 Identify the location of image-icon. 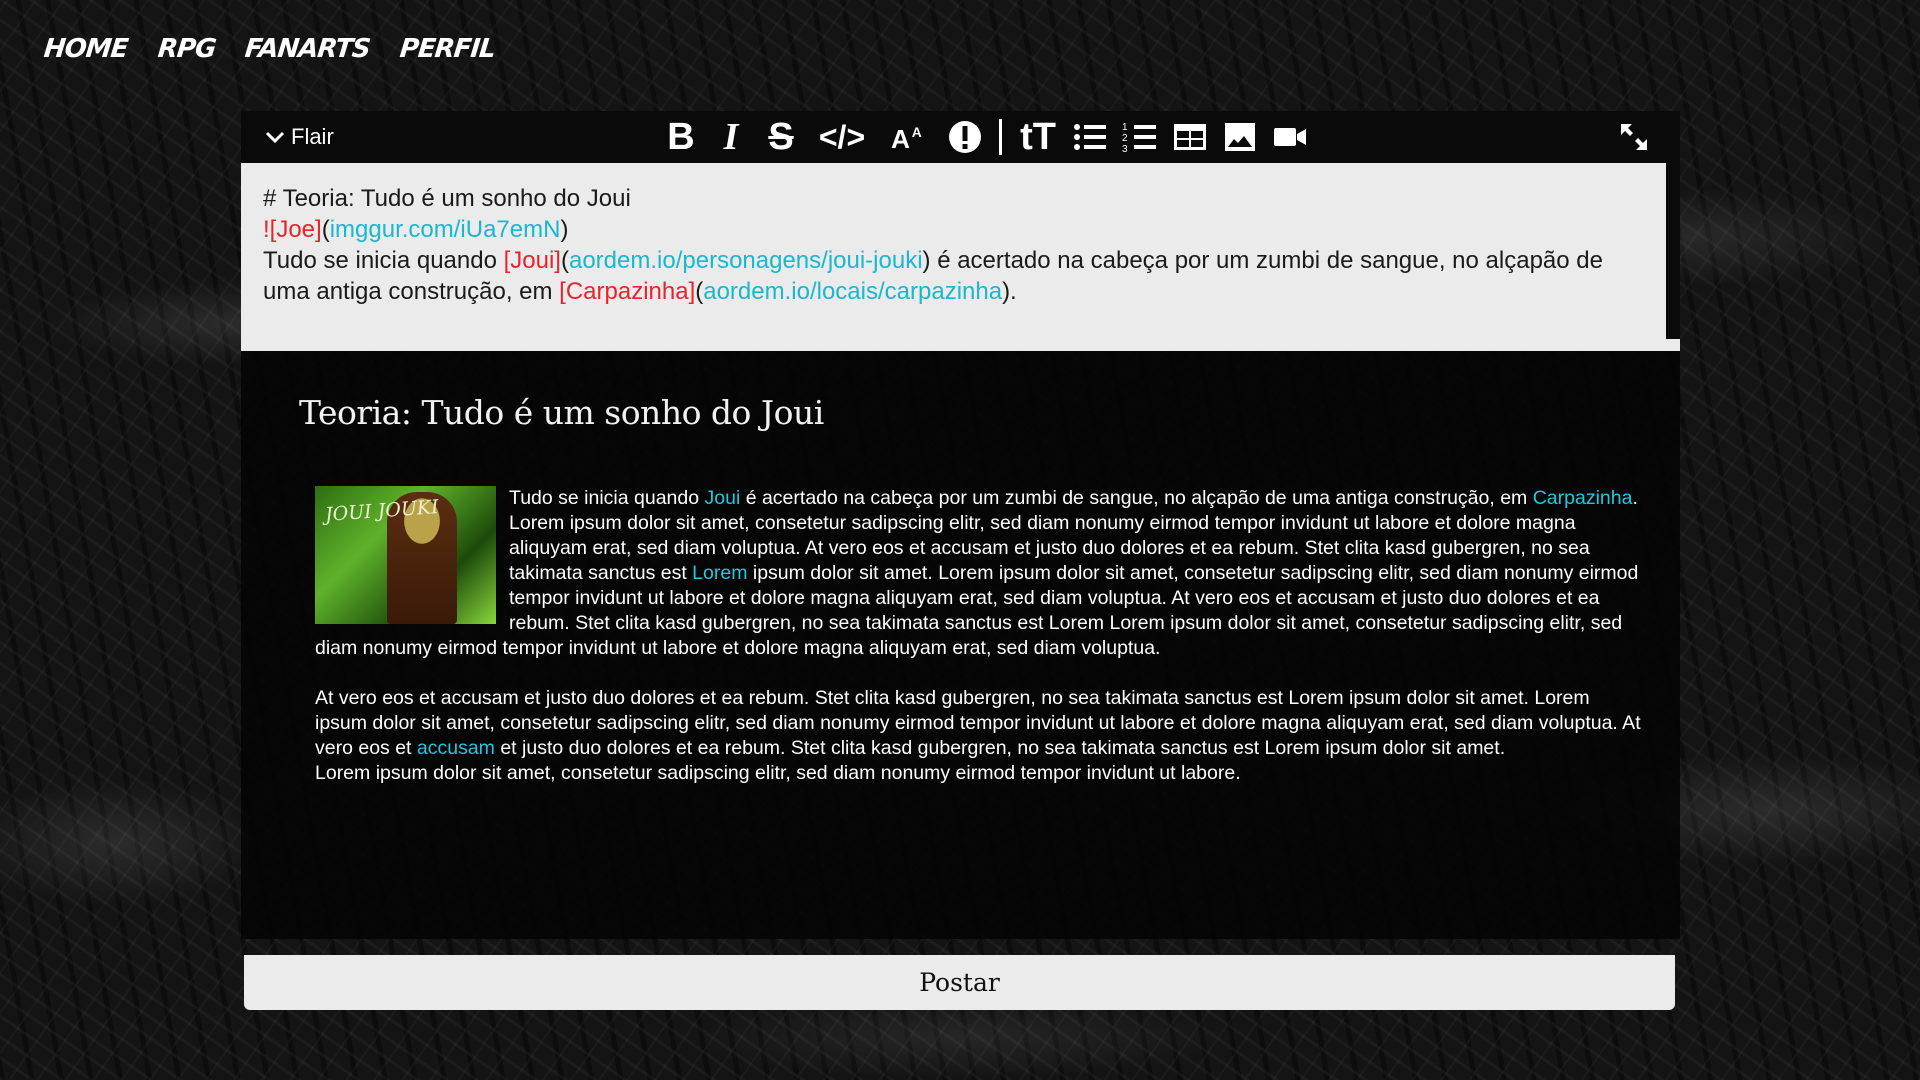
(1240, 137).